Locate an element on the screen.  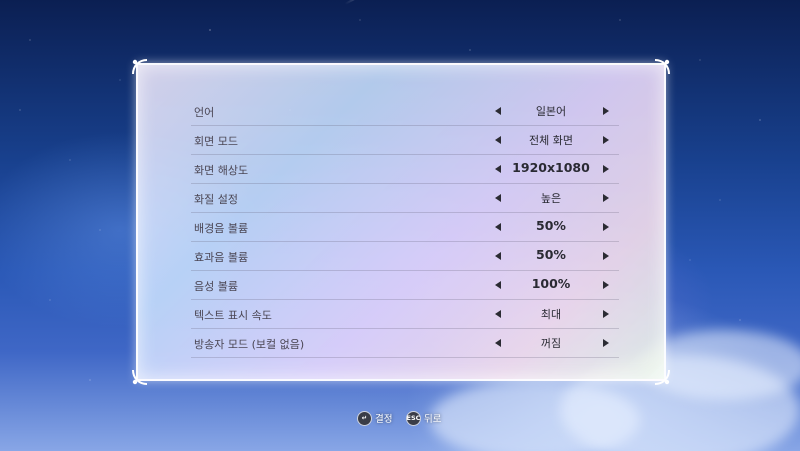
setting-row-language: 언어 일본어 is located at coordinates (405, 111).